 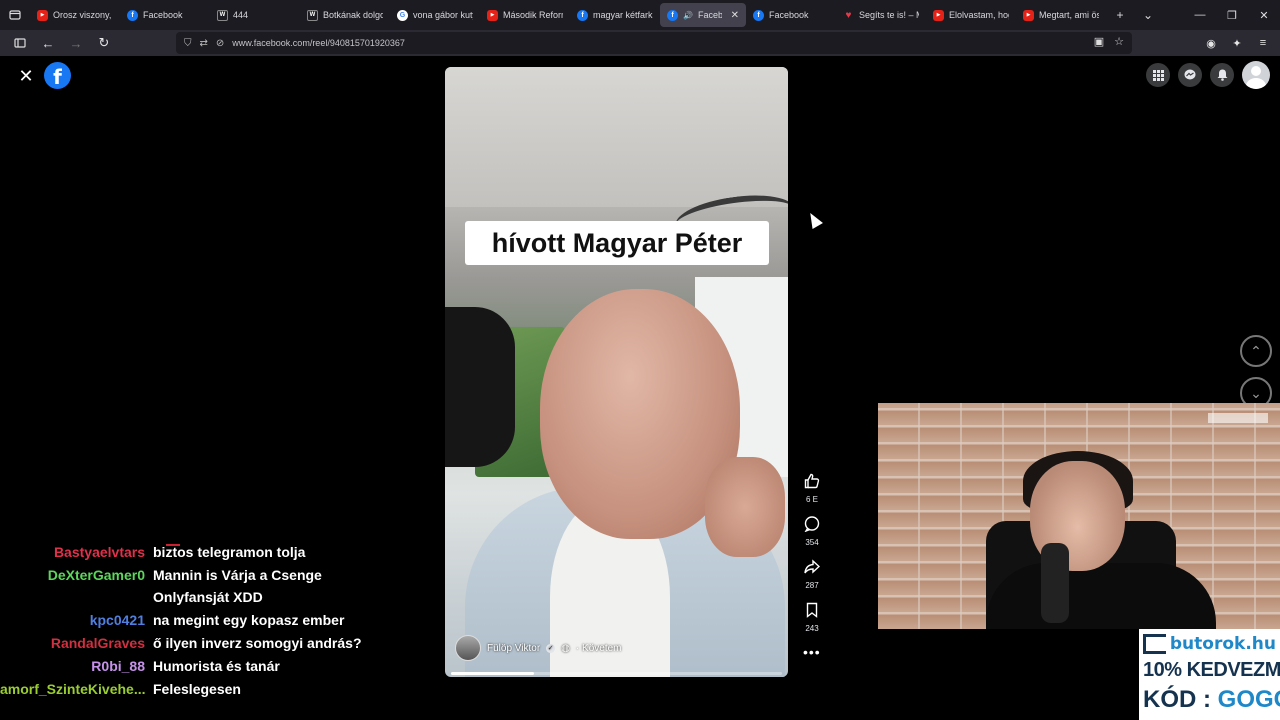 What do you see at coordinates (811, 499) in the screenshot?
I see `like-count: 6 E` at bounding box center [811, 499].